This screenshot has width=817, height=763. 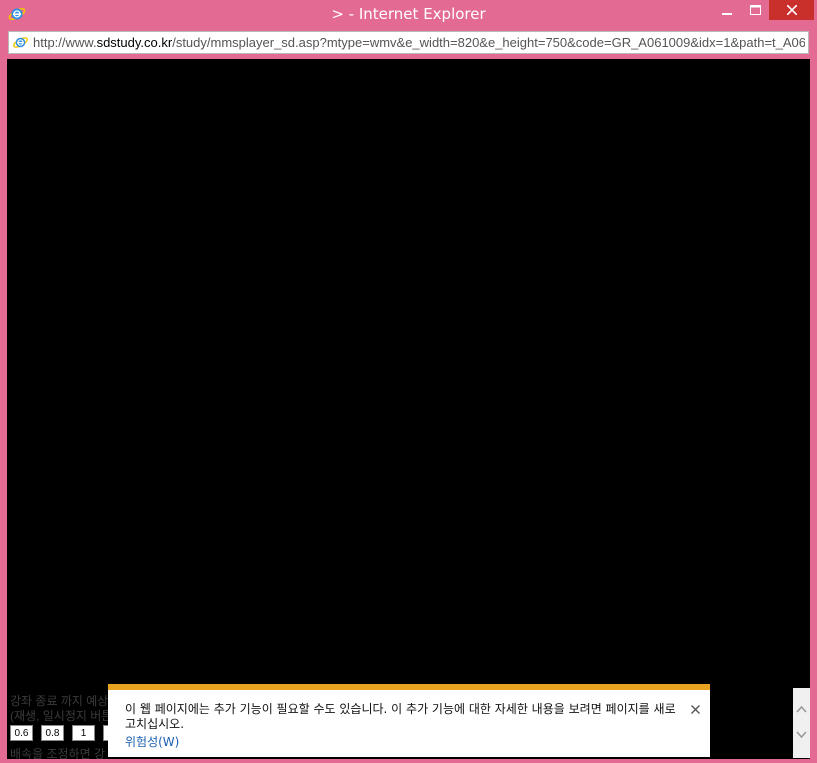 I want to click on chevron-down-icon, so click(x=801, y=734).